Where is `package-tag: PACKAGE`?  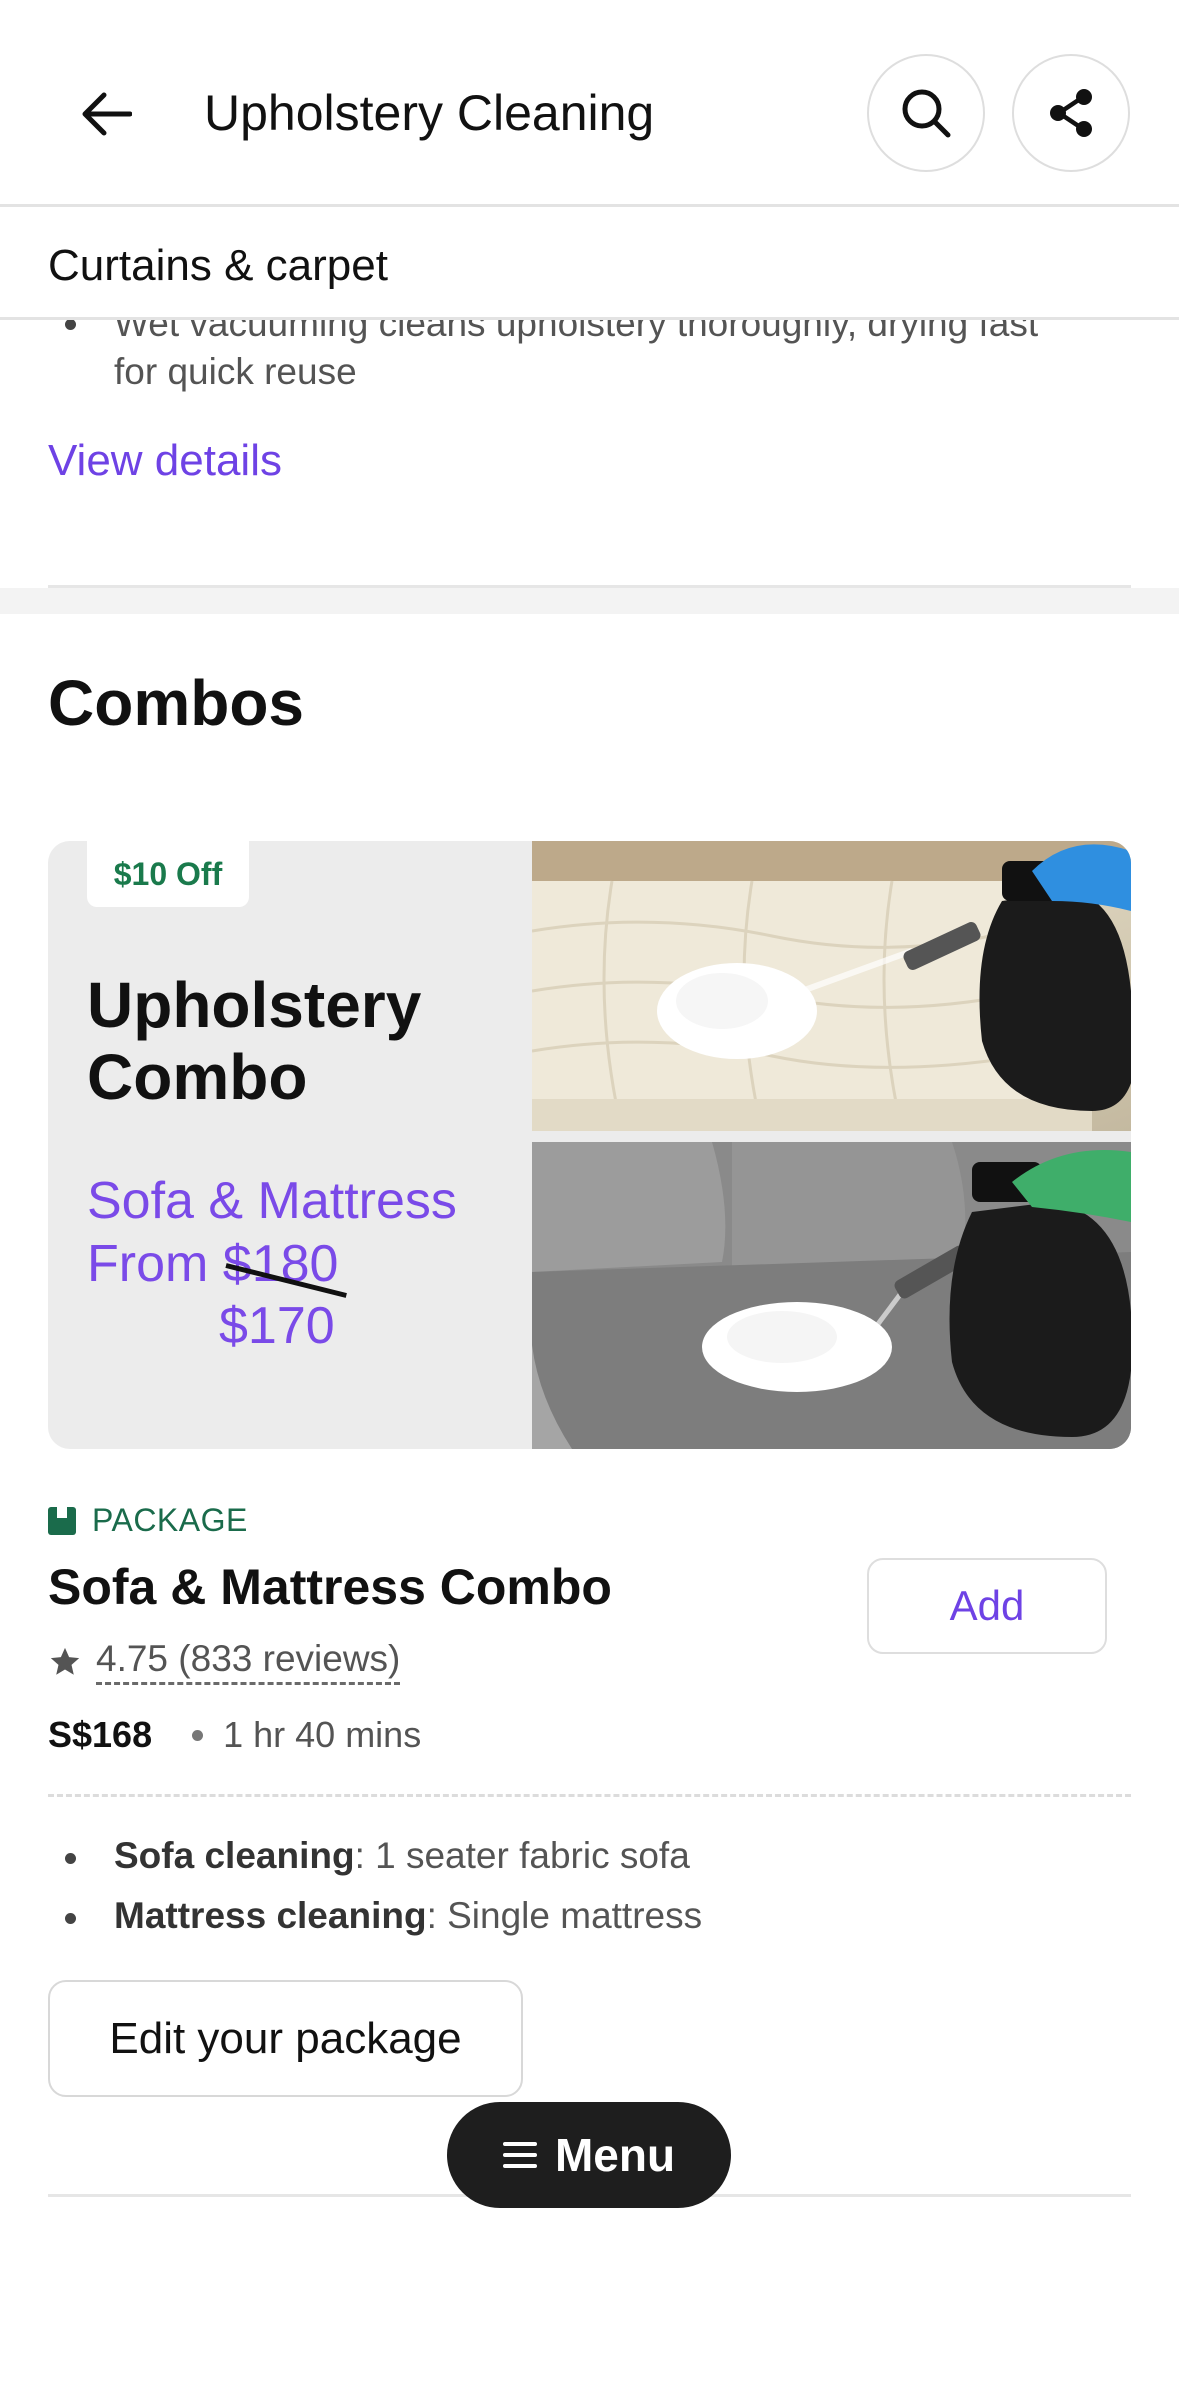
package-tag: PACKAGE is located at coordinates (148, 1520).